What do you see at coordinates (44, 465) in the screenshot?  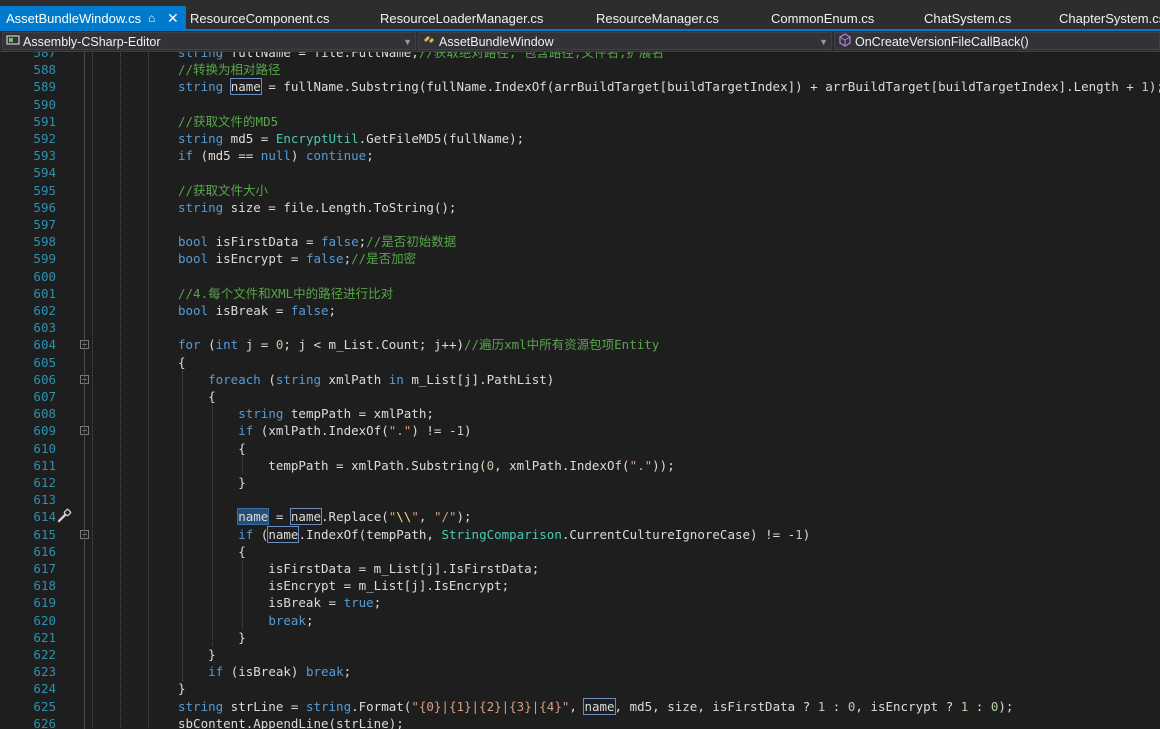 I see `line-number: 611` at bounding box center [44, 465].